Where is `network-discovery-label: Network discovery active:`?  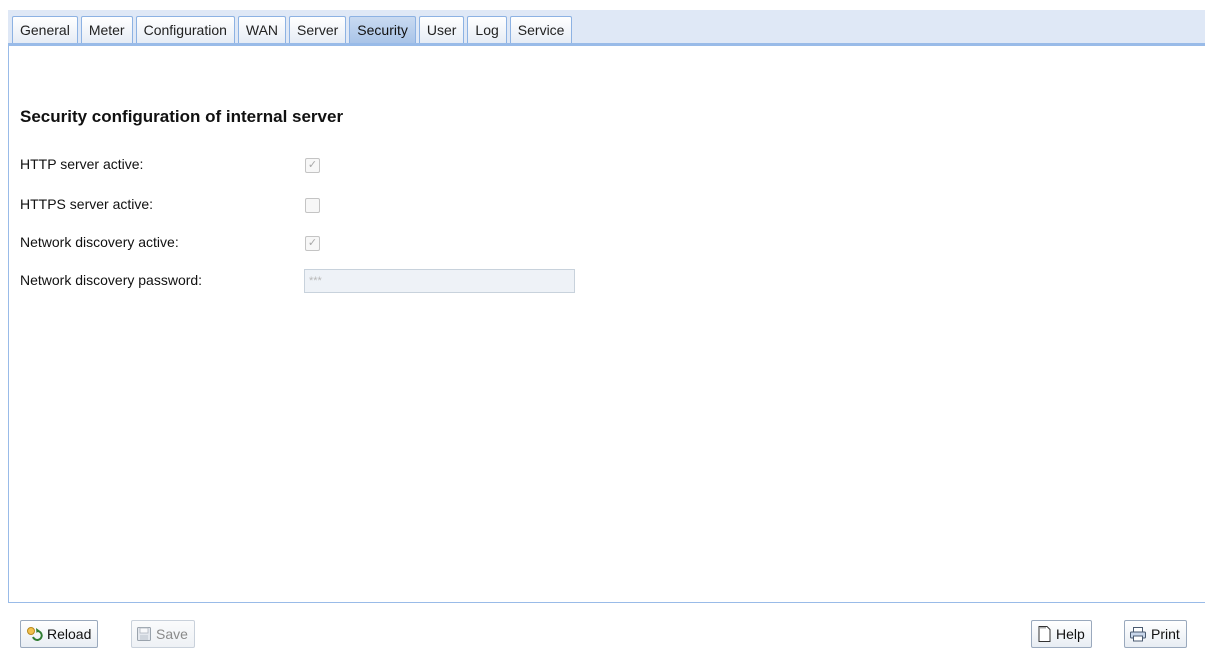
network-discovery-label: Network discovery active: is located at coordinates (99, 242).